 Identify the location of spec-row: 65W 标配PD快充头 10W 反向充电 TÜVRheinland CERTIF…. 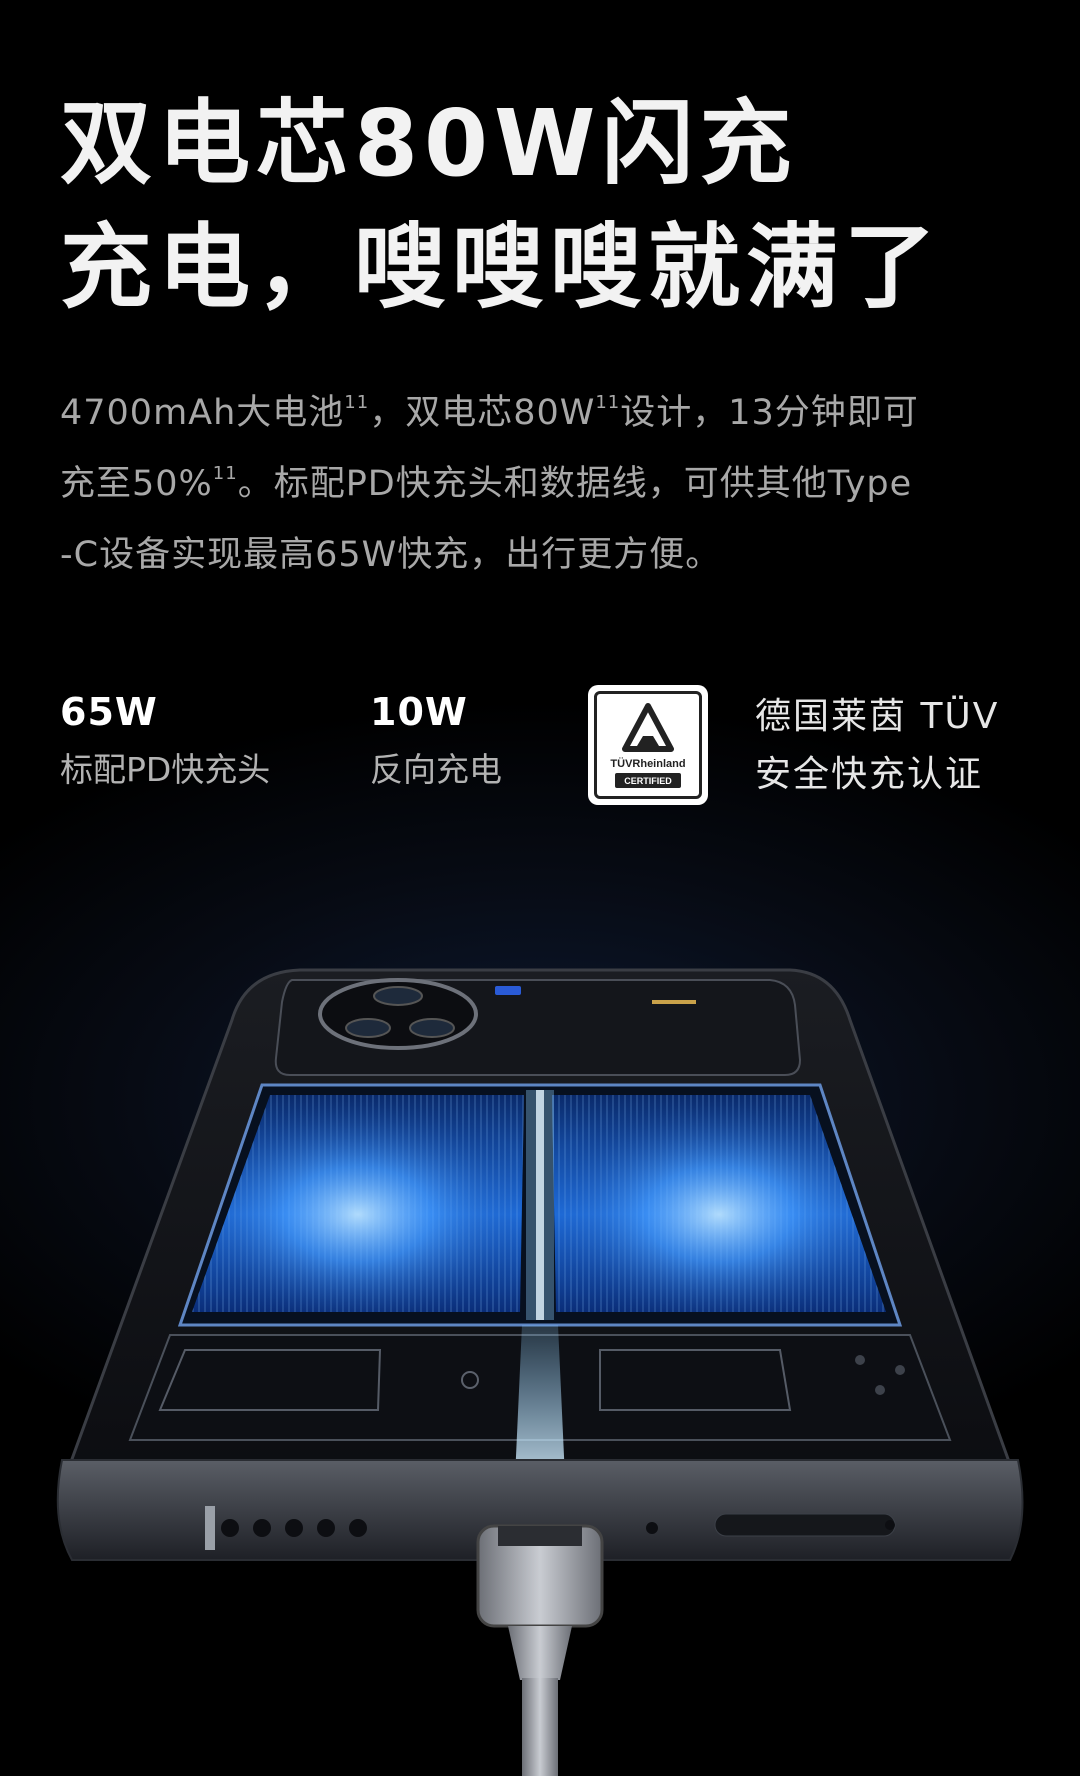
(540, 751).